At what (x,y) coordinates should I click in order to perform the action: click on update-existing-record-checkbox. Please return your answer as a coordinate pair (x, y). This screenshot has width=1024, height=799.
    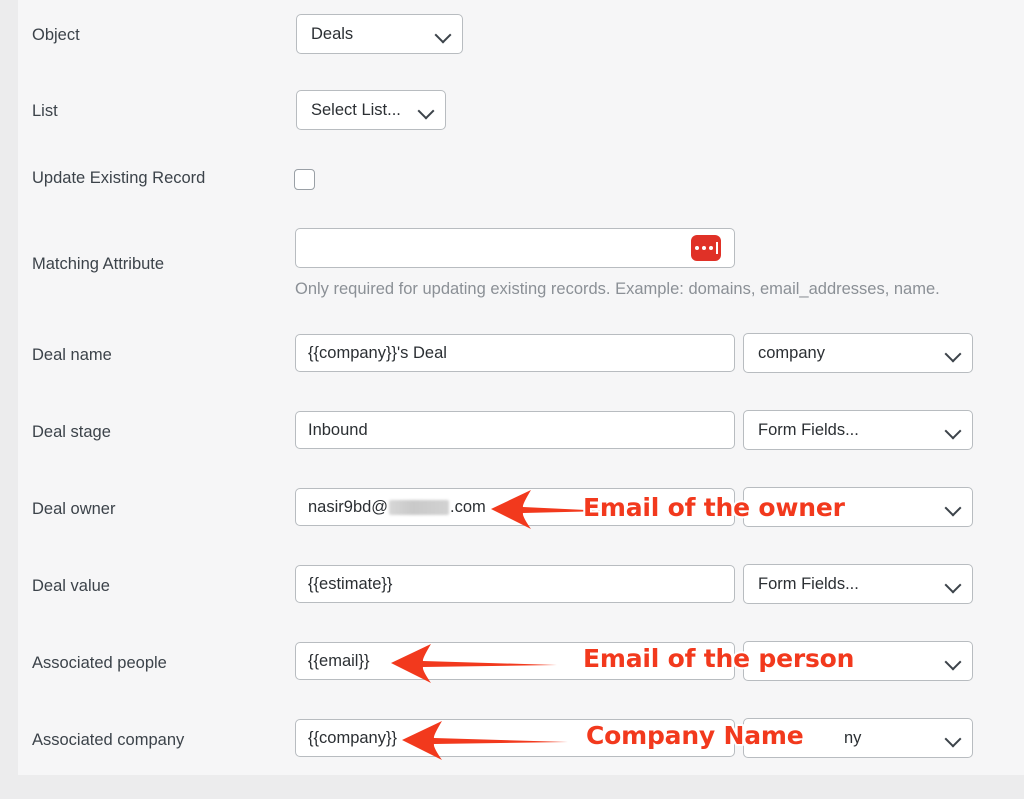
    Looking at the image, I should click on (304, 179).